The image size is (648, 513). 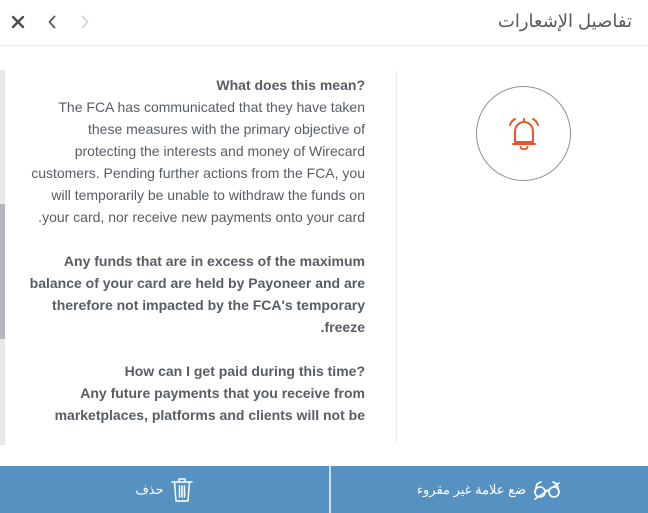 I want to click on bell-ringing-icon, so click(x=523, y=133).